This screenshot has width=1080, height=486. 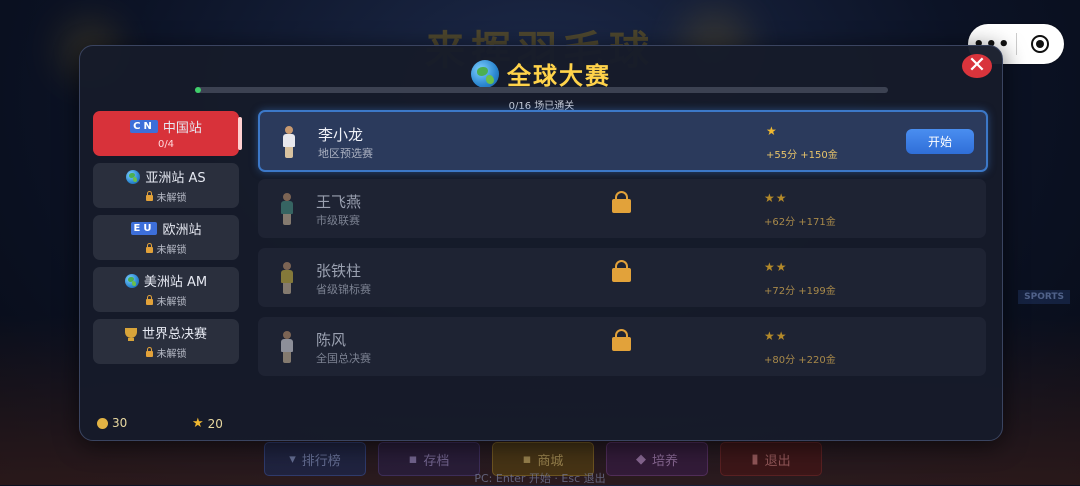 I want to click on star-counter: ★ 20, so click(x=207, y=423).